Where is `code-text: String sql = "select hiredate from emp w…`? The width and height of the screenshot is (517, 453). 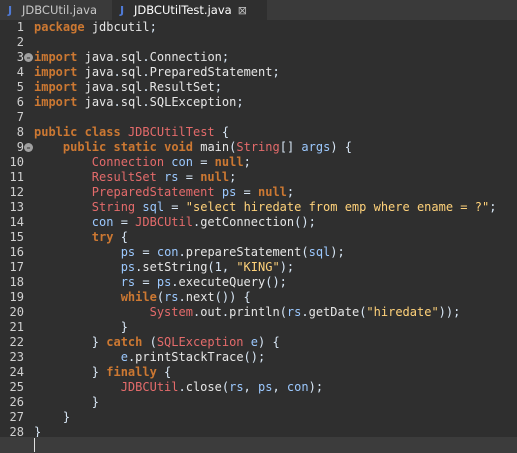
code-text: String sql = "select hiredate from emp w… is located at coordinates (294, 207).